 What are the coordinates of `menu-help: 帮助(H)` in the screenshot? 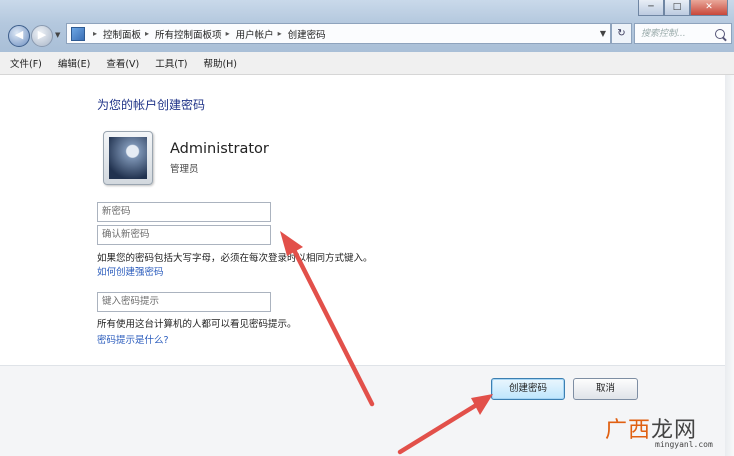 It's located at (220, 63).